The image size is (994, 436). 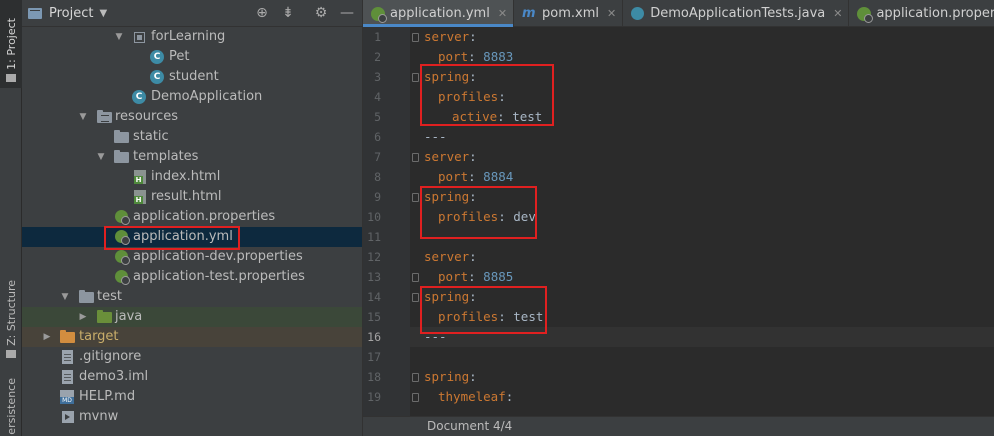 What do you see at coordinates (192, 397) in the screenshot?
I see `tree-item-help-md: HELP.md` at bounding box center [192, 397].